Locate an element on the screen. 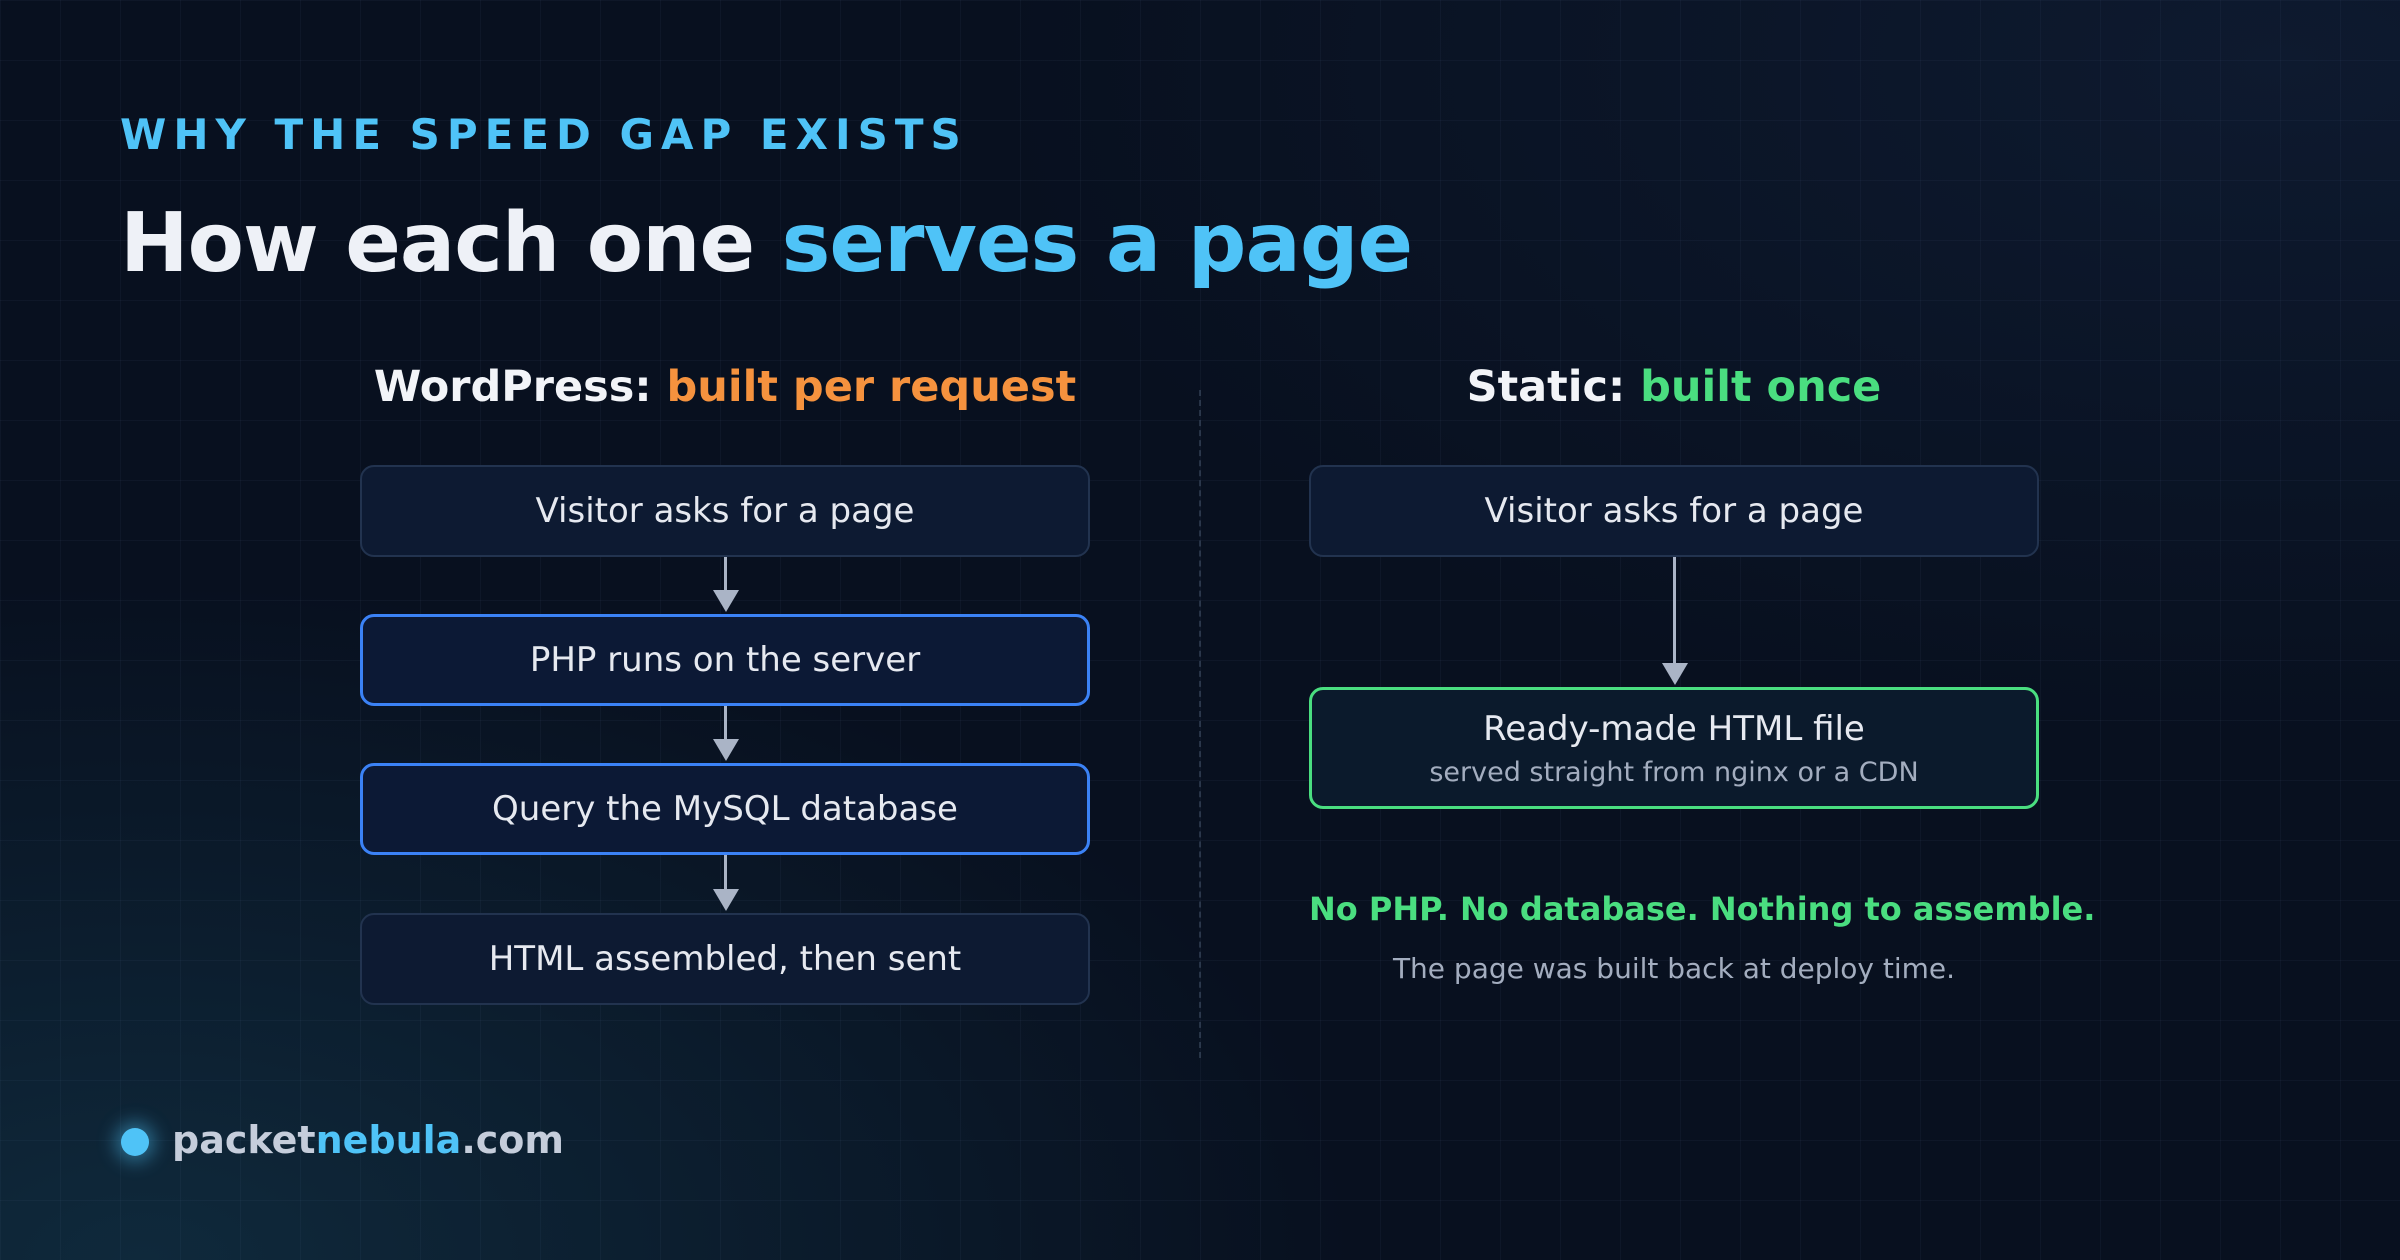 The image size is (2400, 1260). wp-step-query-database: Query the MySQL database is located at coordinates (725, 809).